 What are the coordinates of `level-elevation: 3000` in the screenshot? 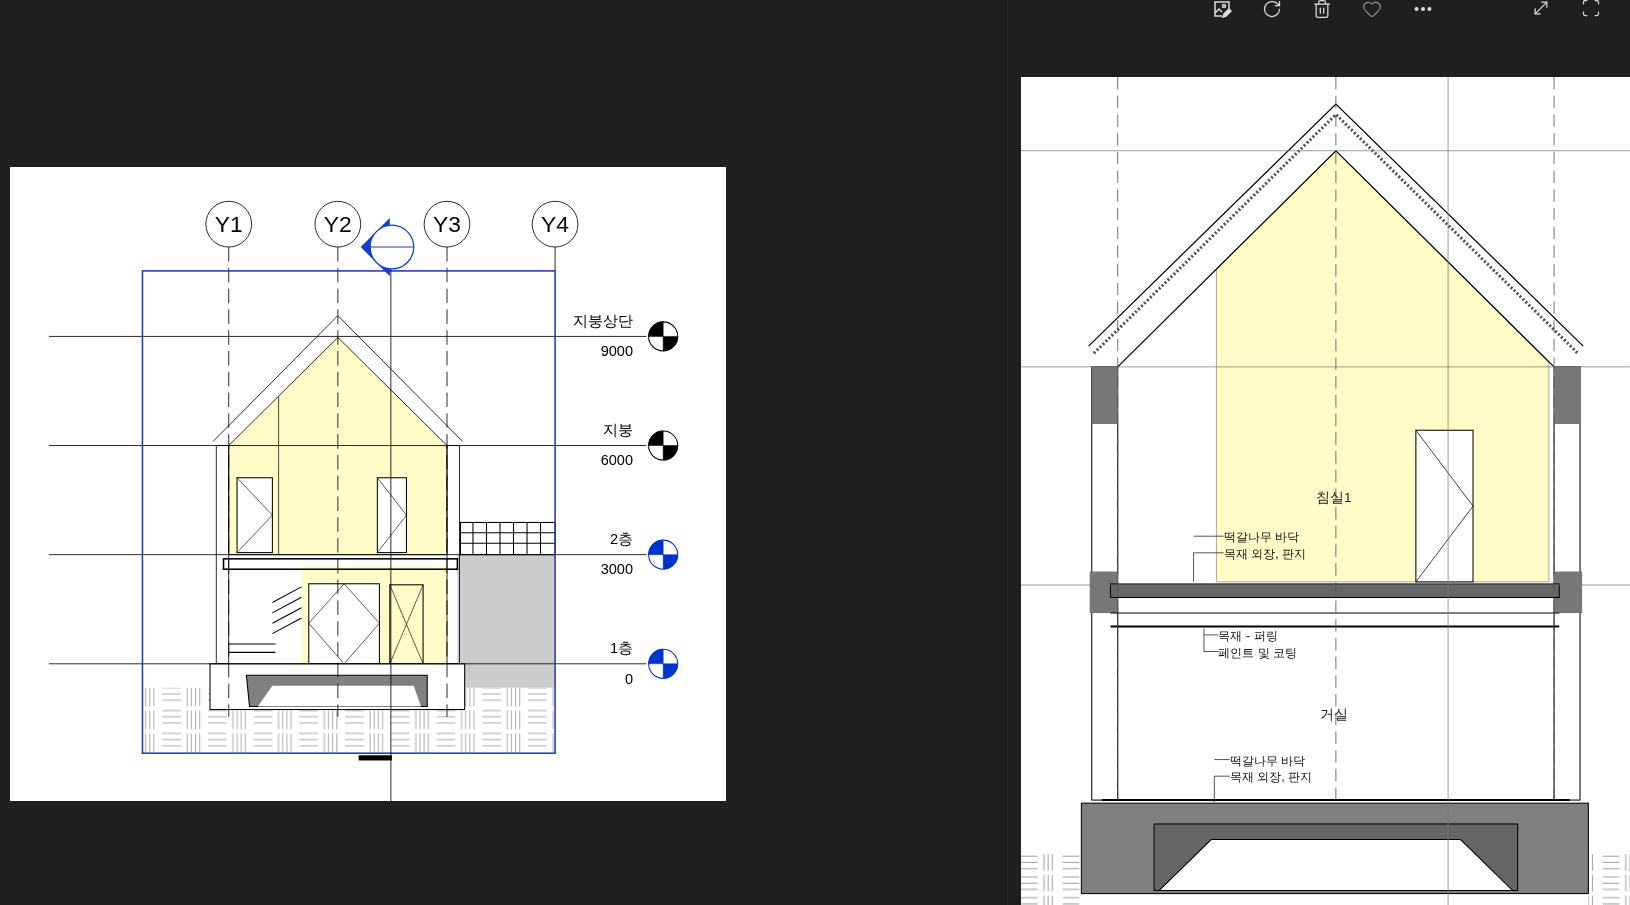 It's located at (617, 569).